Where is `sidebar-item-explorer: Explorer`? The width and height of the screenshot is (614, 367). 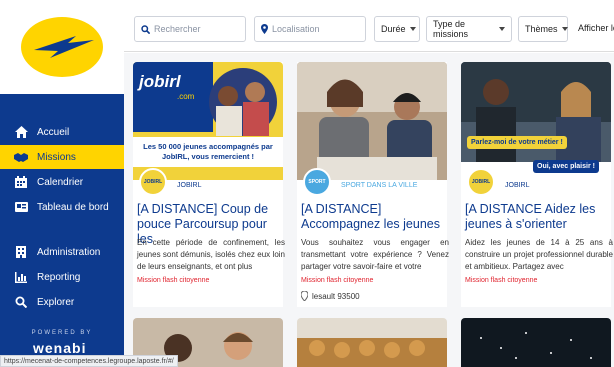
sidebar-item-explorer: Explorer is located at coordinates (62, 302).